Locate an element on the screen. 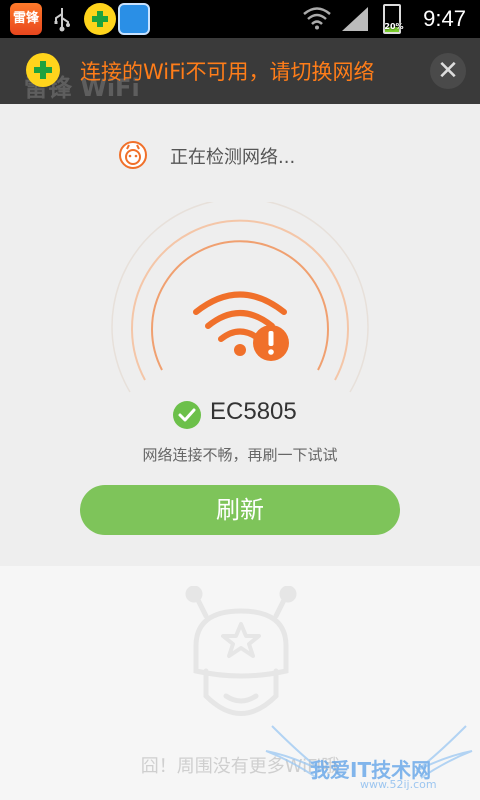 This screenshot has height=800, width=480. watermark-url: www.52ij.com is located at coordinates (398, 784).